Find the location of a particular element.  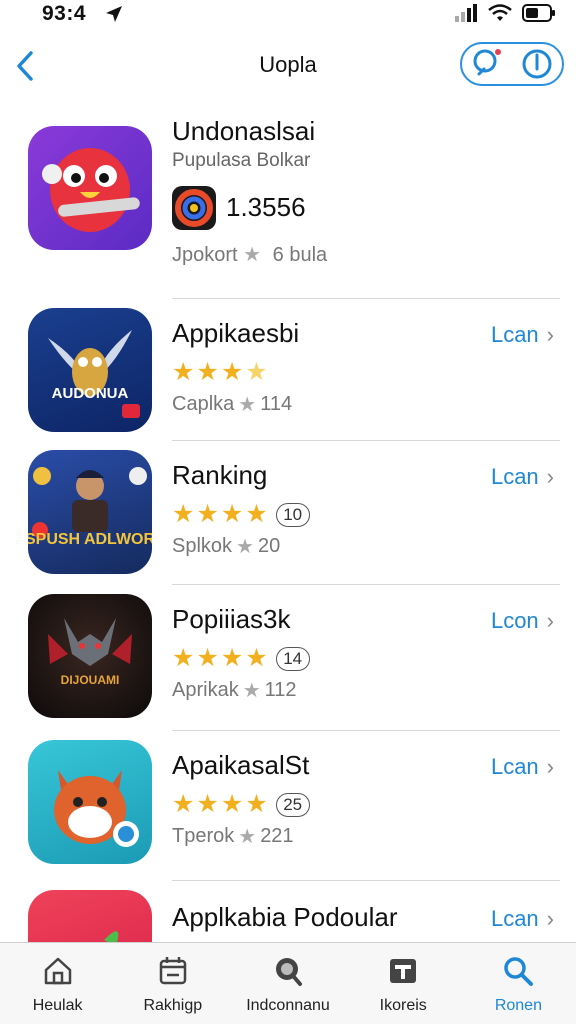

app-meta-label: Tperok is located at coordinates (203, 836).